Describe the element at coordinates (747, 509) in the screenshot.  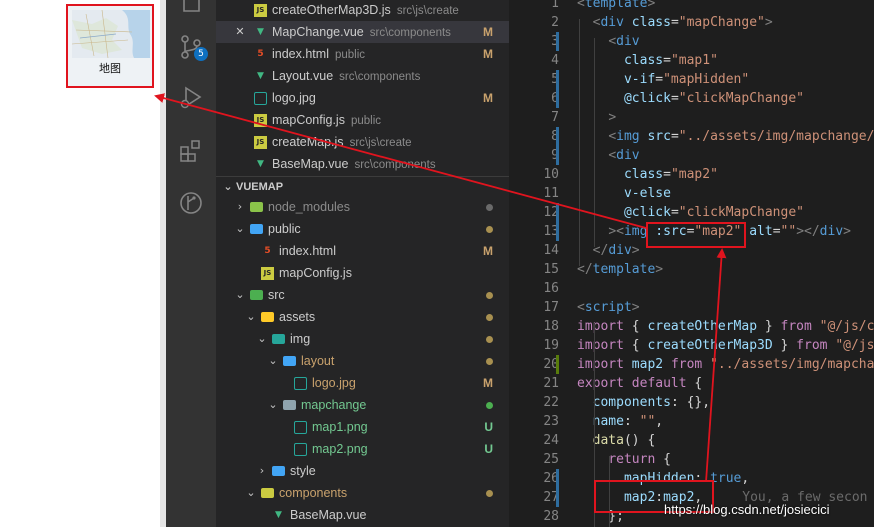
I see `watermark: https://blog.csdn.net/josiecici` at that location.